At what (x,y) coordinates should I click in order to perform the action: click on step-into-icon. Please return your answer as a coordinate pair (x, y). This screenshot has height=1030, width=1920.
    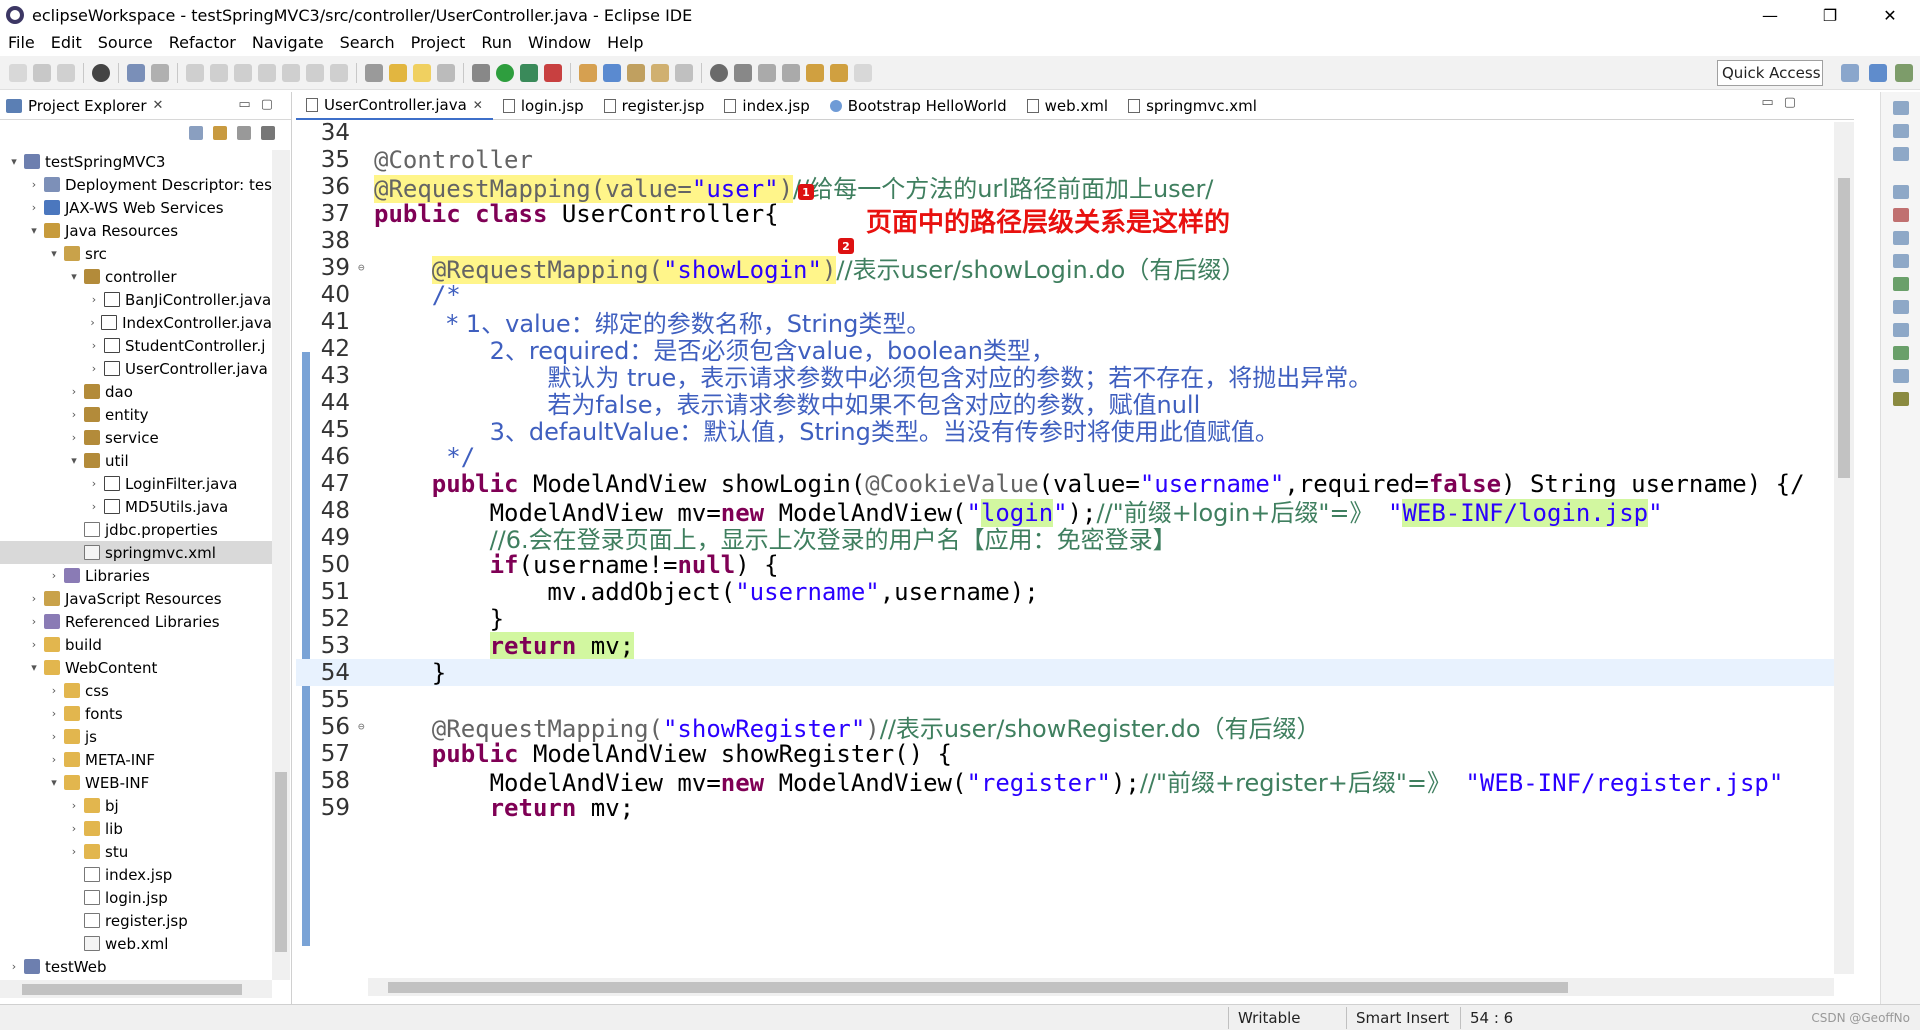
    Looking at the image, I should click on (291, 72).